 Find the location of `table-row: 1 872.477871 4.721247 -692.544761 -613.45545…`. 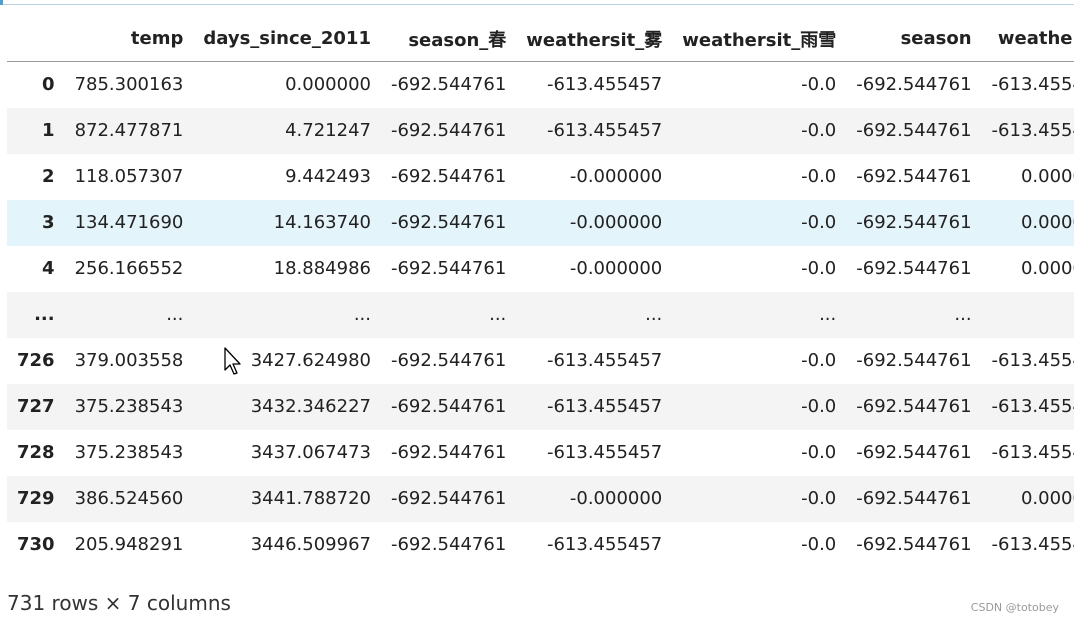

table-row: 1 872.477871 4.721247 -692.544761 -613.45545… is located at coordinates (540, 130).